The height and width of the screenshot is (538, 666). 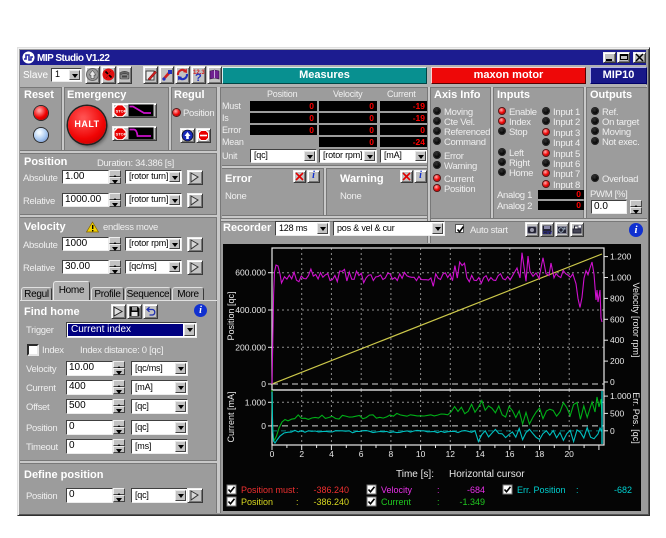 I want to click on svg-text: Current, so click(x=396, y=502).